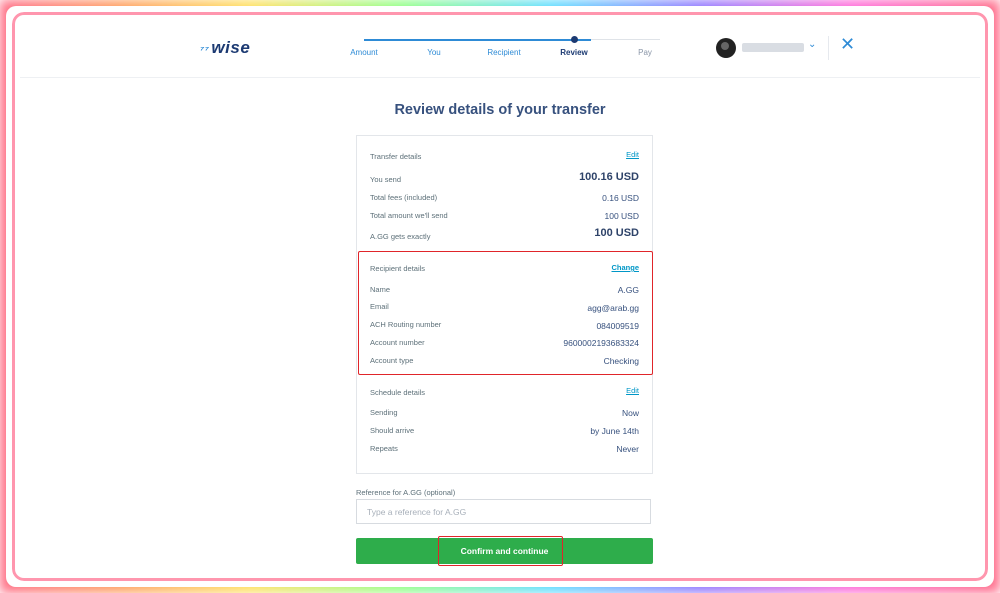 This screenshot has width=1000, height=593. What do you see at coordinates (630, 413) in the screenshot?
I see `sending-value: Now` at bounding box center [630, 413].